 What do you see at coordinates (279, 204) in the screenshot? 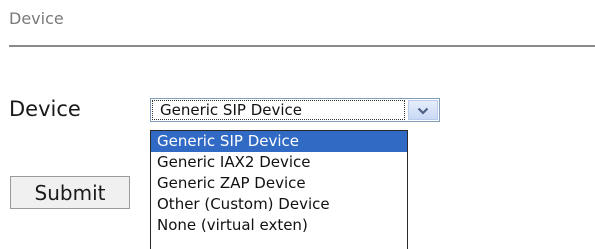
I see `dropdown-option: Other (Custom) Device` at bounding box center [279, 204].